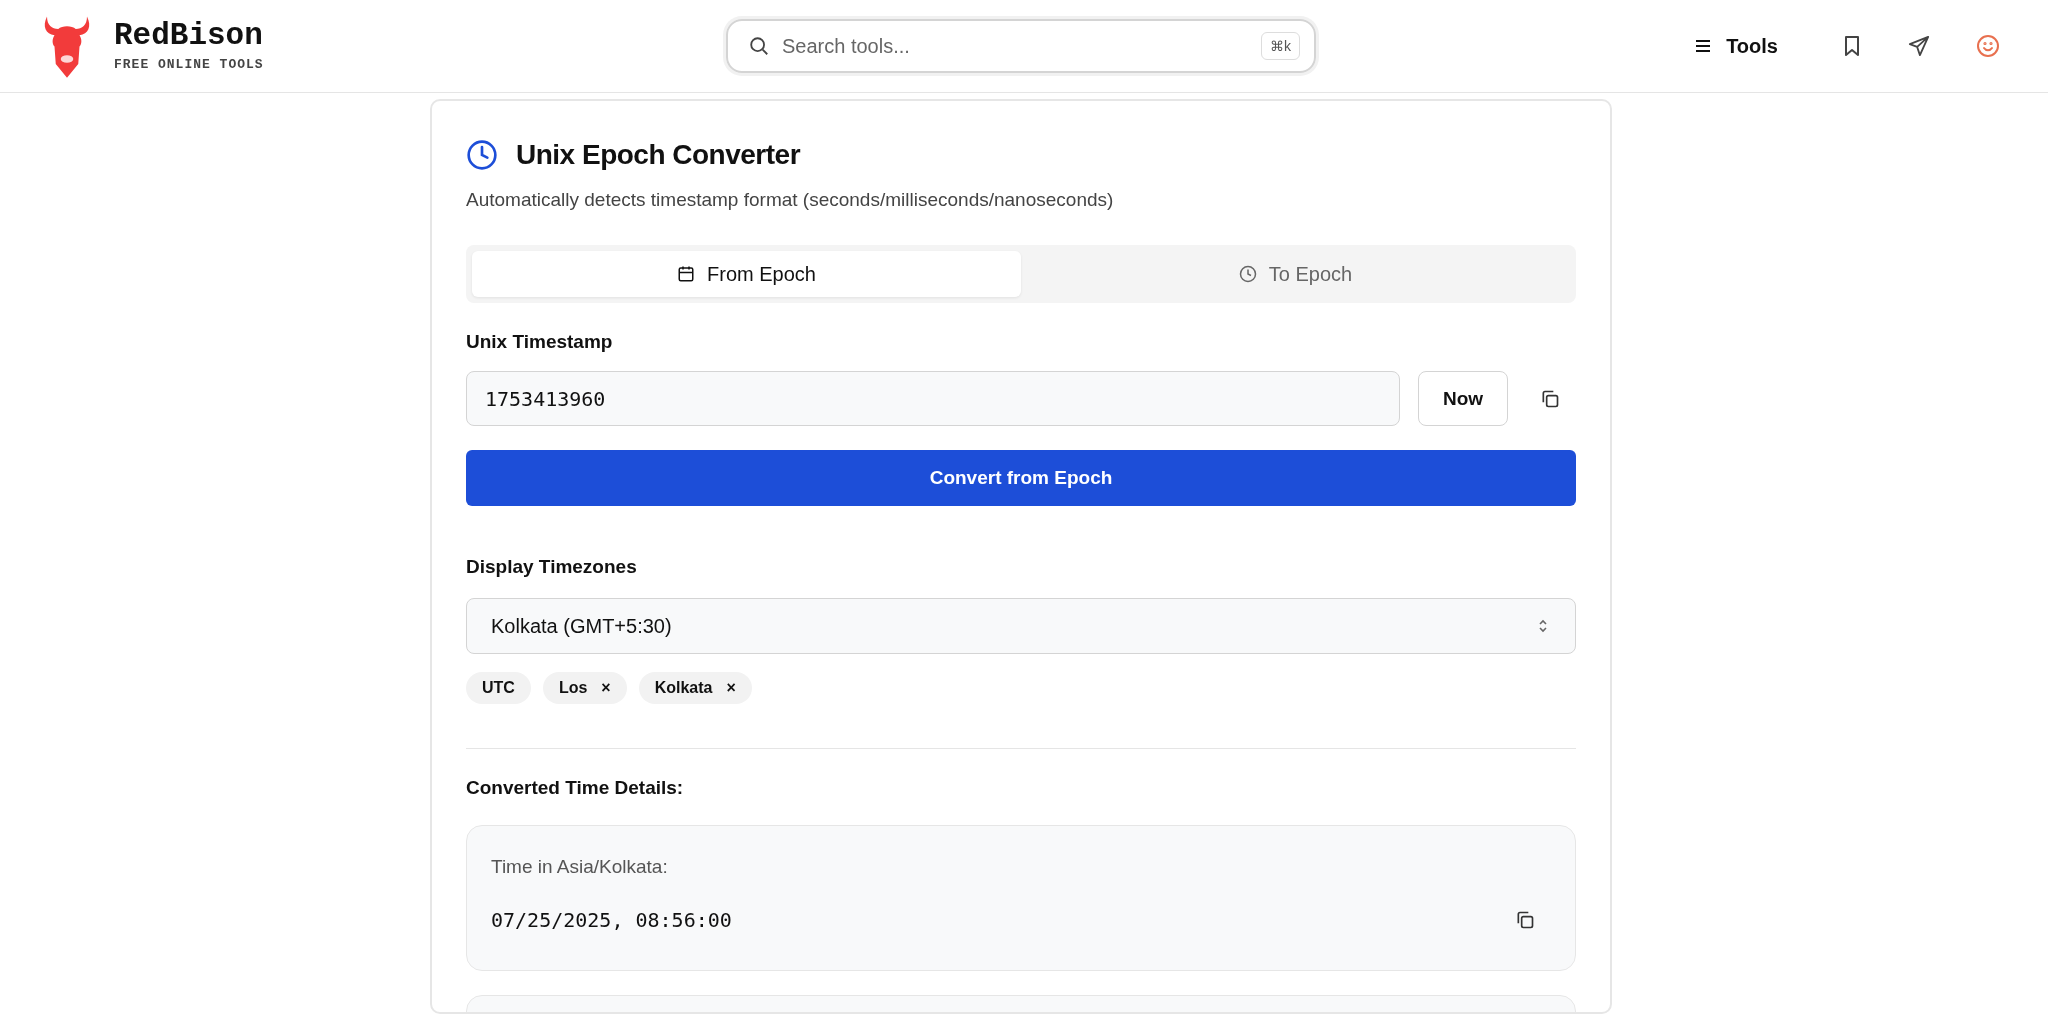  What do you see at coordinates (1021, 46) in the screenshot?
I see `search-field: Search tools... ⌘k` at bounding box center [1021, 46].